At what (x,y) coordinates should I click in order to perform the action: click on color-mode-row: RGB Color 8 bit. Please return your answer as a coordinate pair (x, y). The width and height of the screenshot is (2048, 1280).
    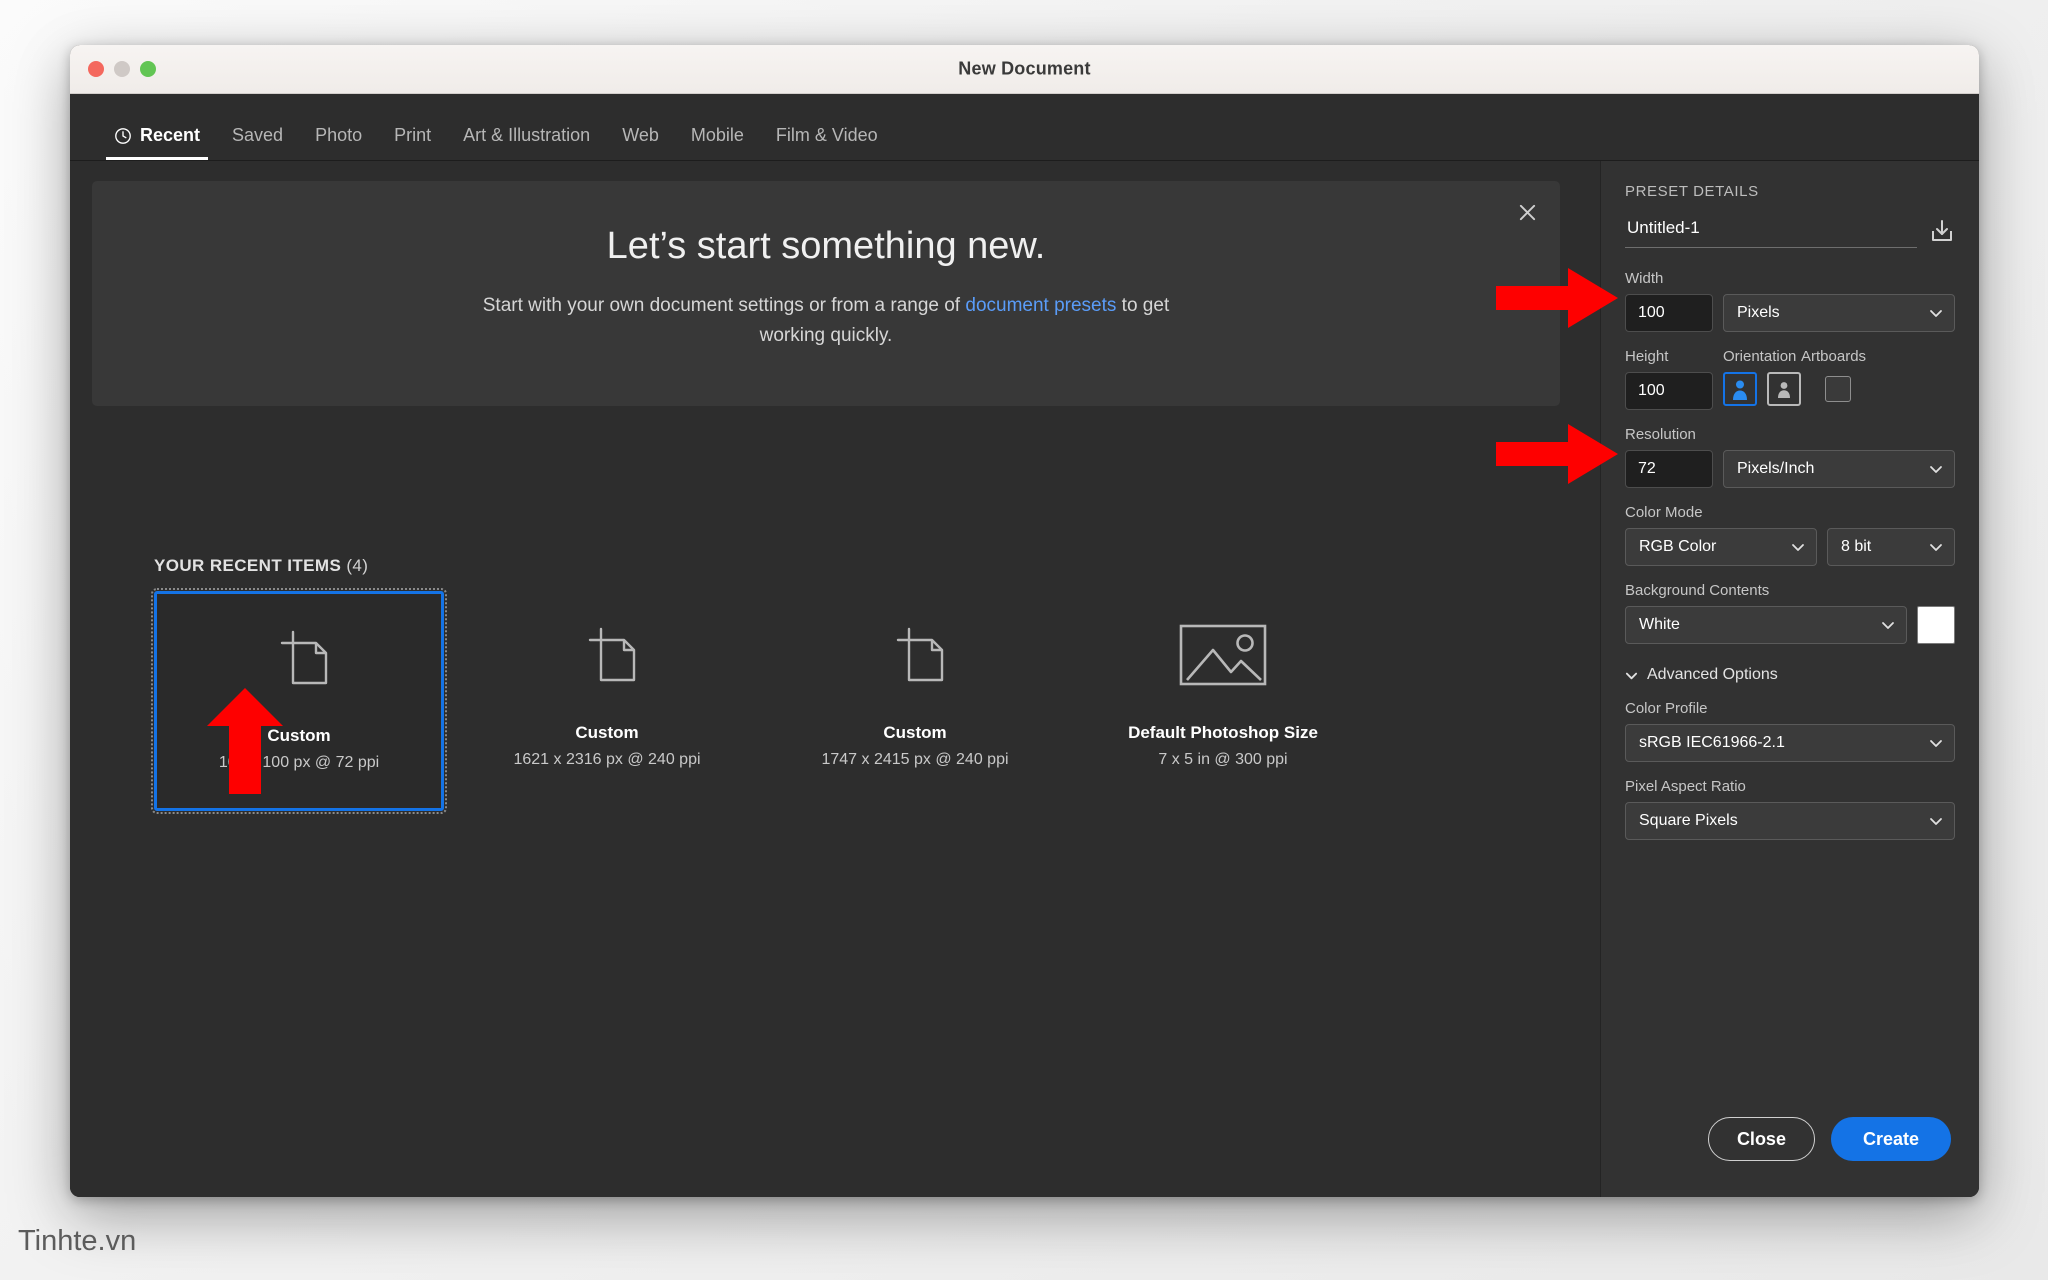
    Looking at the image, I should click on (1790, 547).